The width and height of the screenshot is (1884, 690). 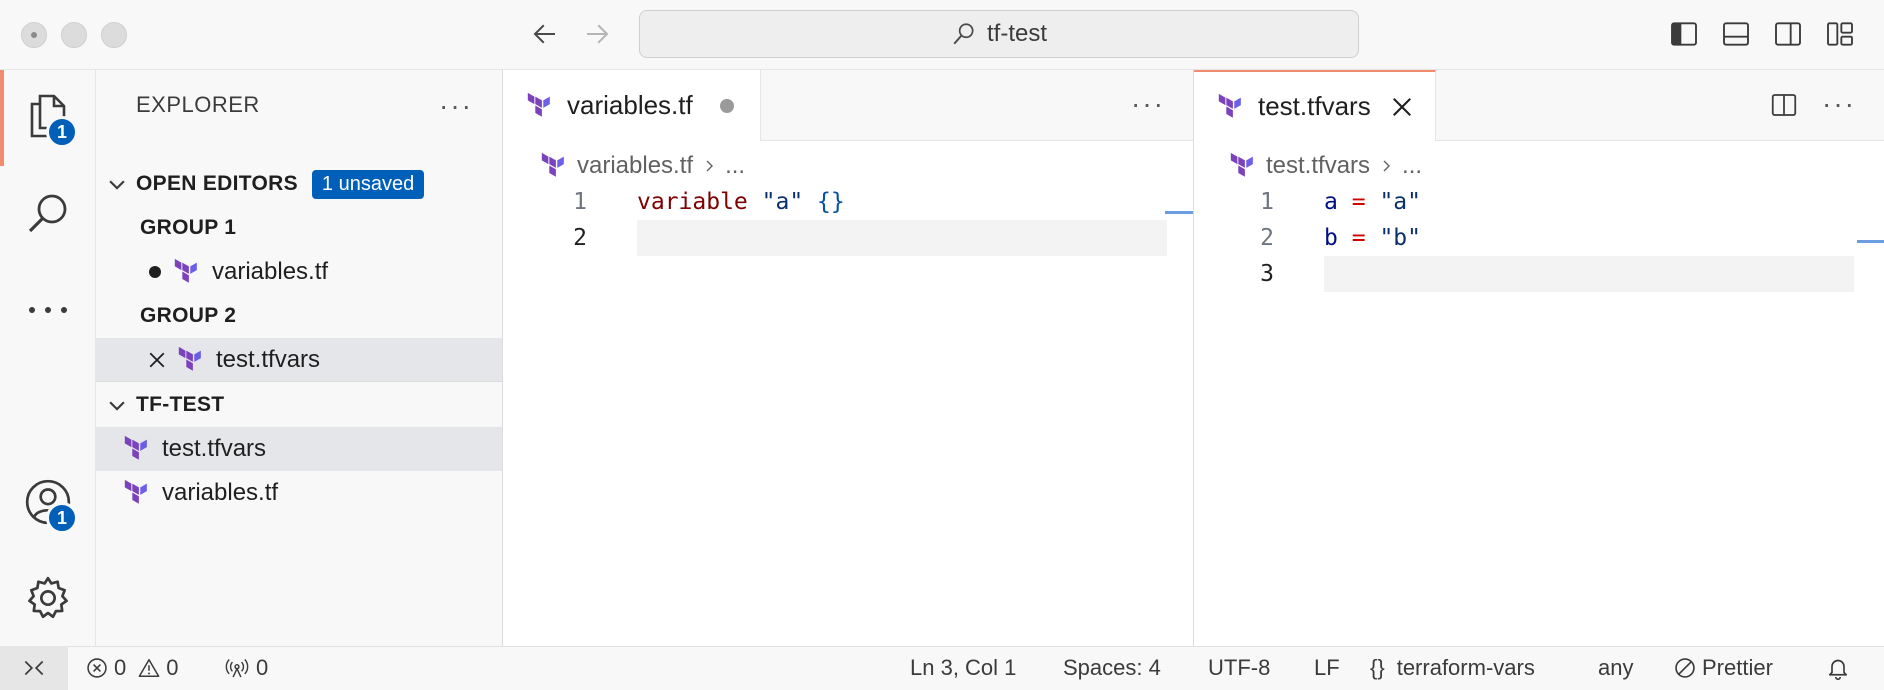 I want to click on close-window-button, so click(x=34, y=35).